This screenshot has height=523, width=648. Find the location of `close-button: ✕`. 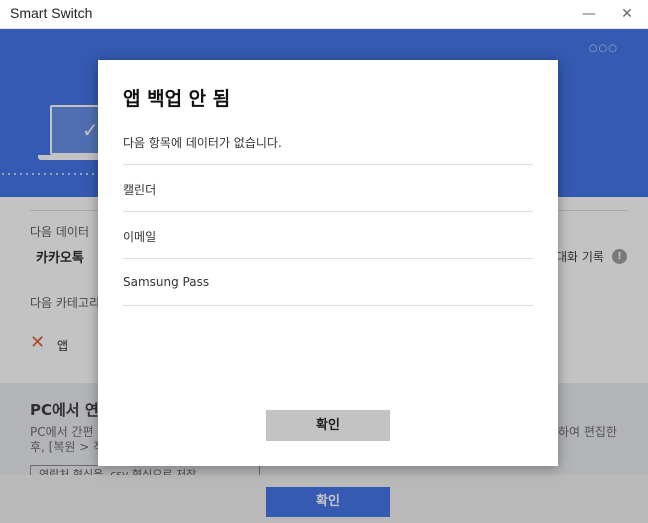

close-button: ✕ is located at coordinates (627, 14).